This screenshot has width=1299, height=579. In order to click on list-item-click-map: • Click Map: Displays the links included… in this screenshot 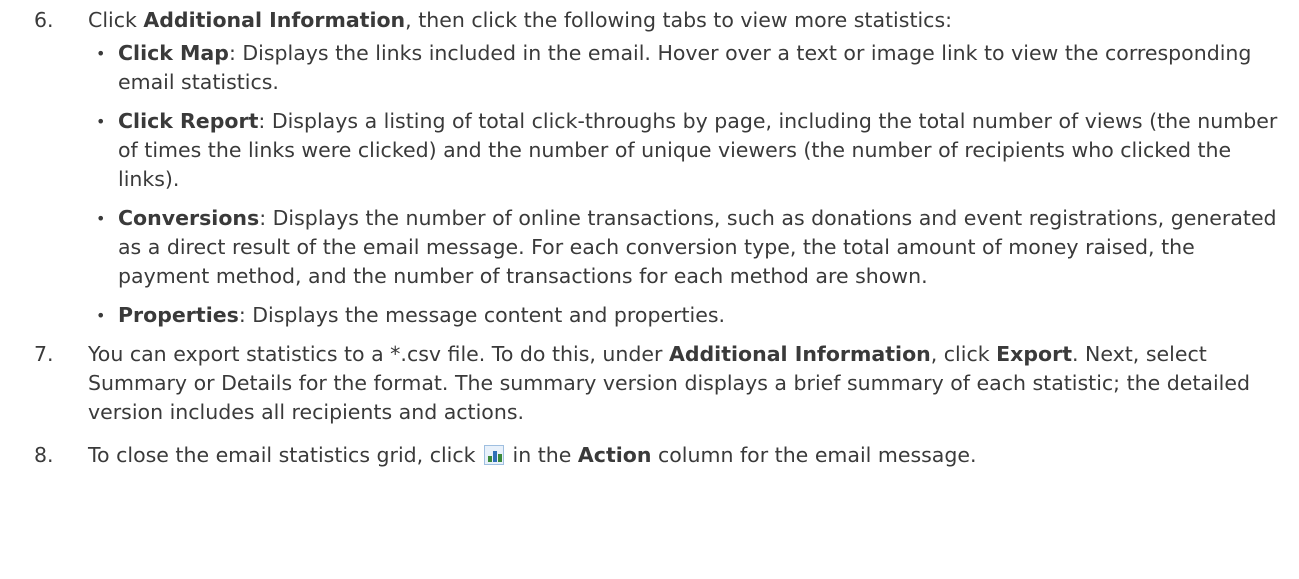, I will do `click(639, 68)`.